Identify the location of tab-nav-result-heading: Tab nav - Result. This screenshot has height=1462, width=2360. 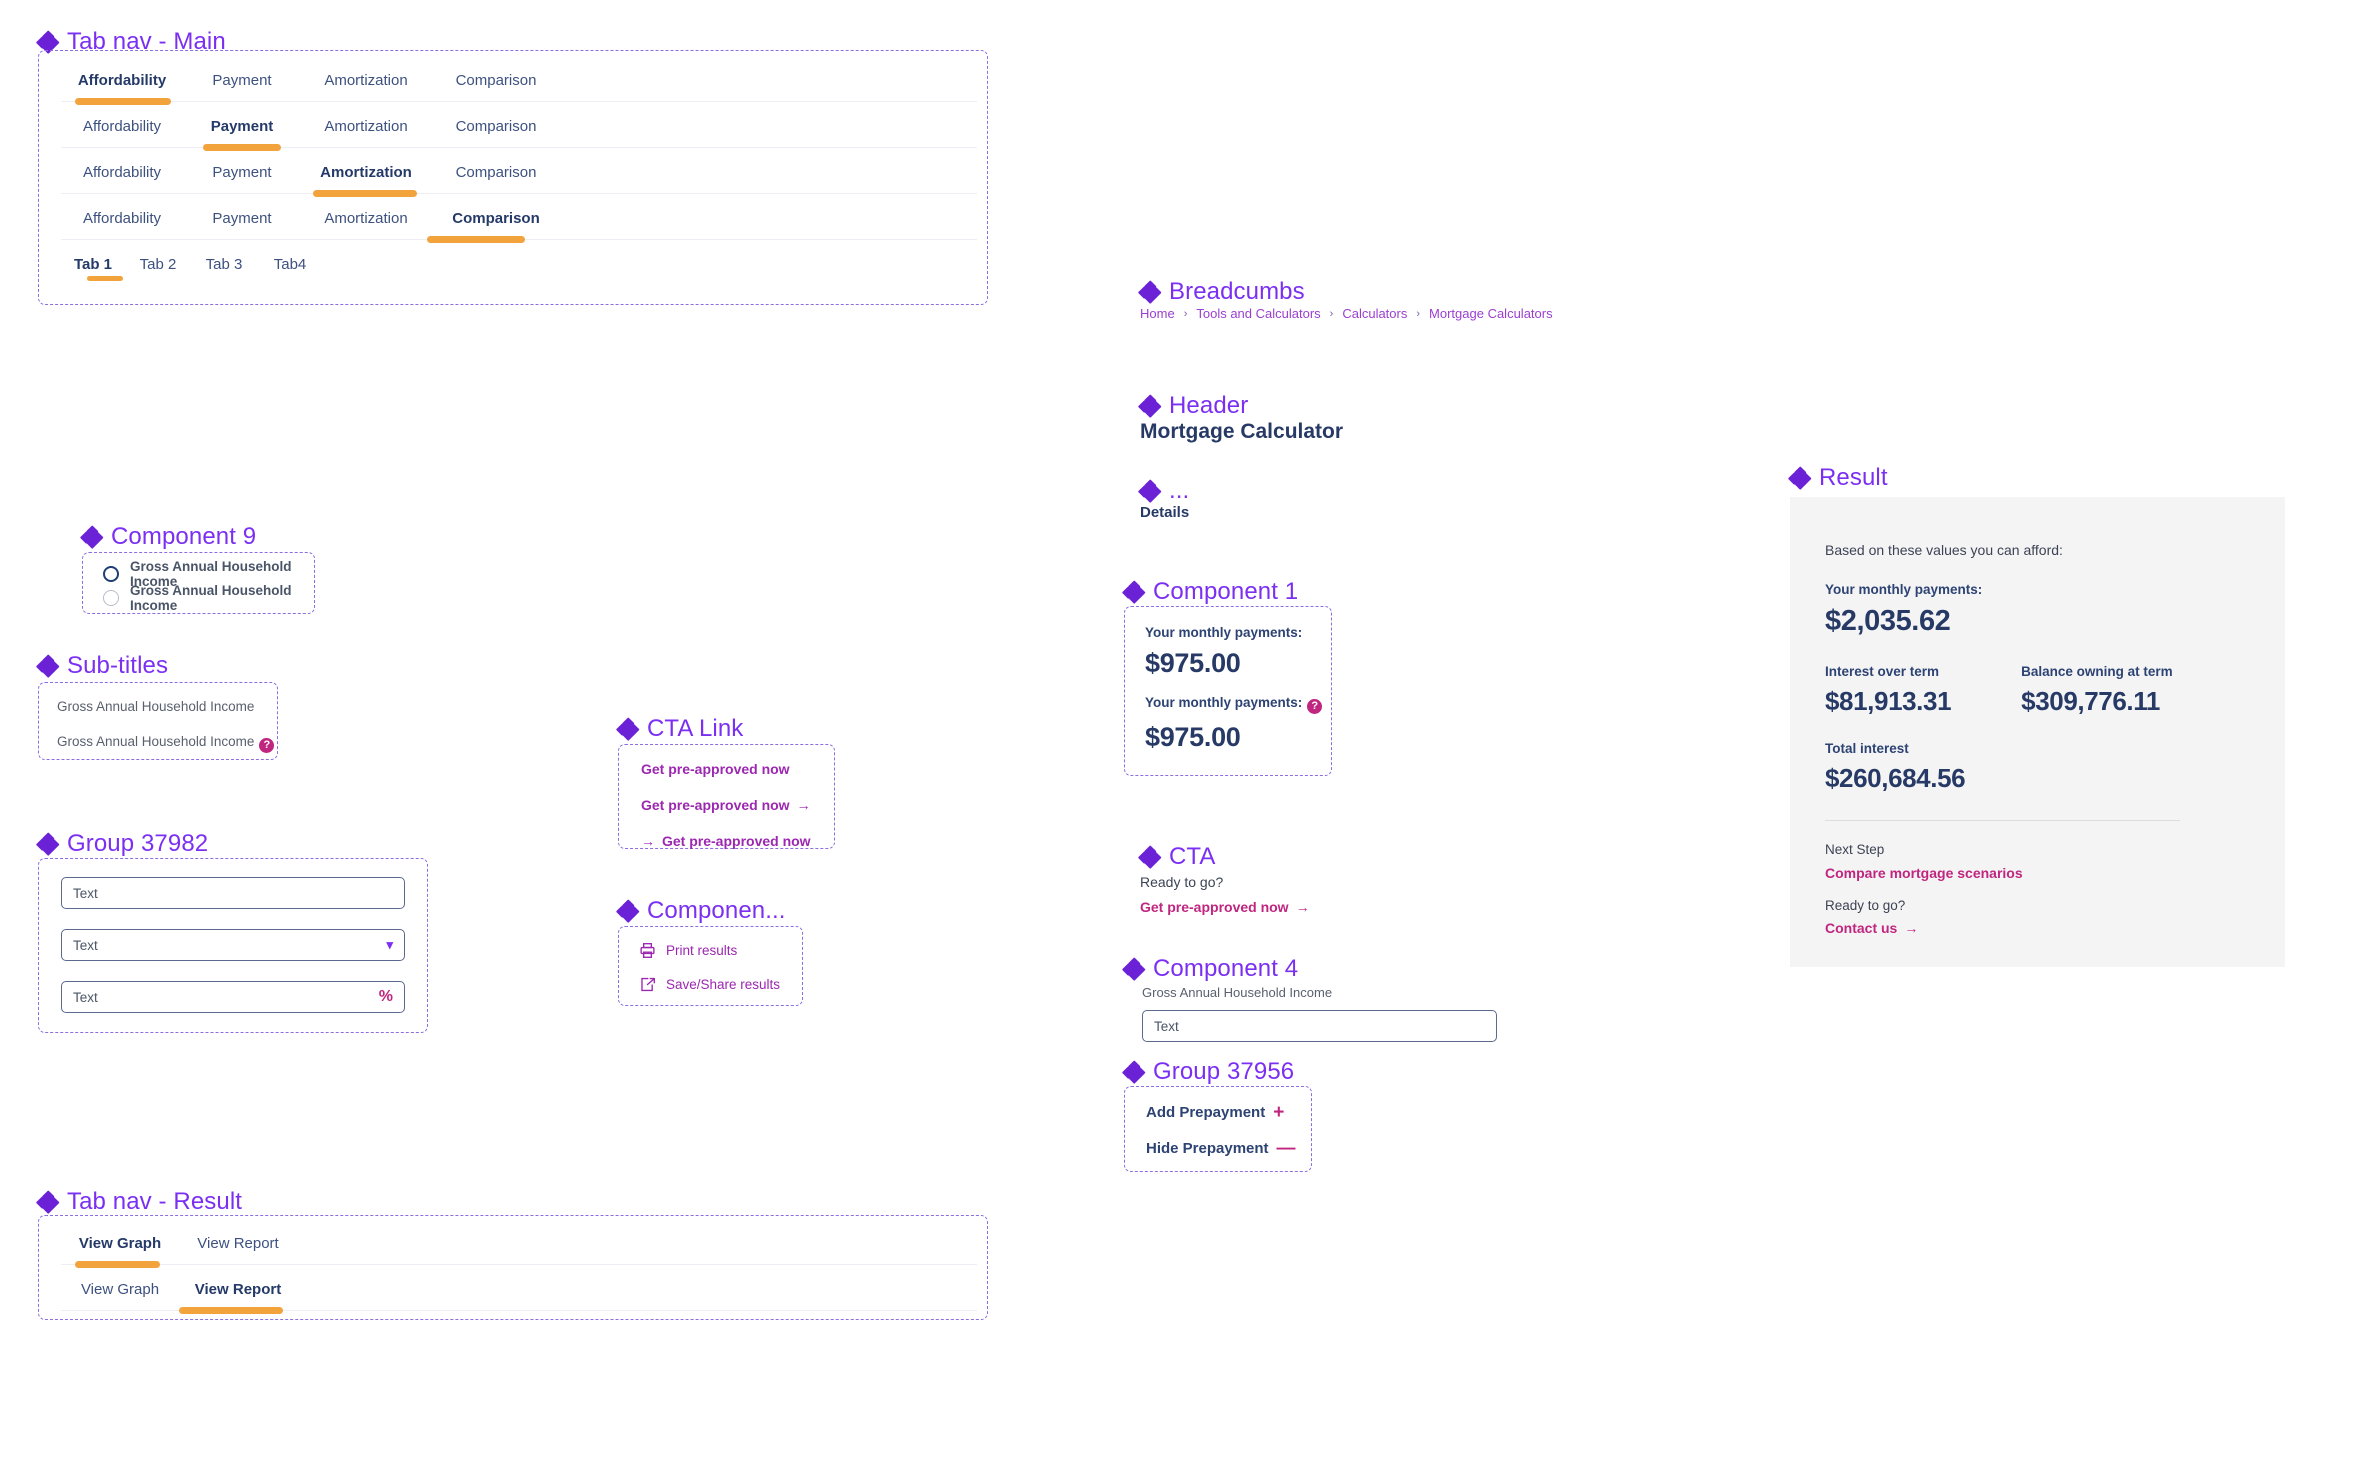
(139, 1202).